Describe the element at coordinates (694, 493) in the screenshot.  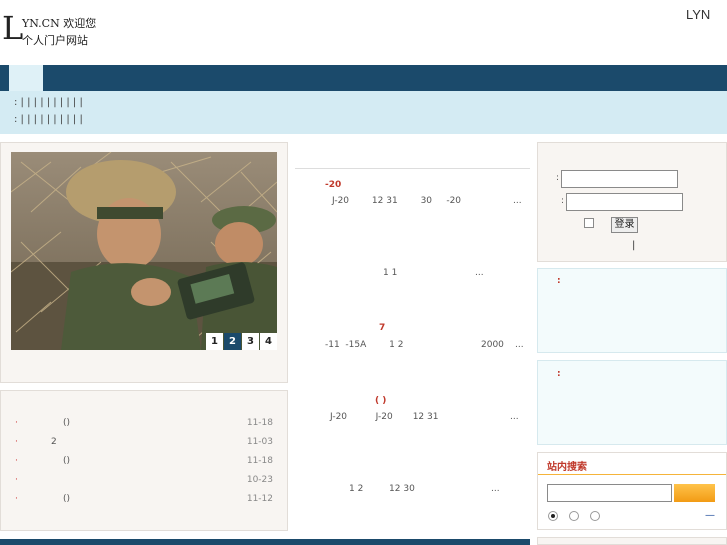
I see `search-button` at that location.